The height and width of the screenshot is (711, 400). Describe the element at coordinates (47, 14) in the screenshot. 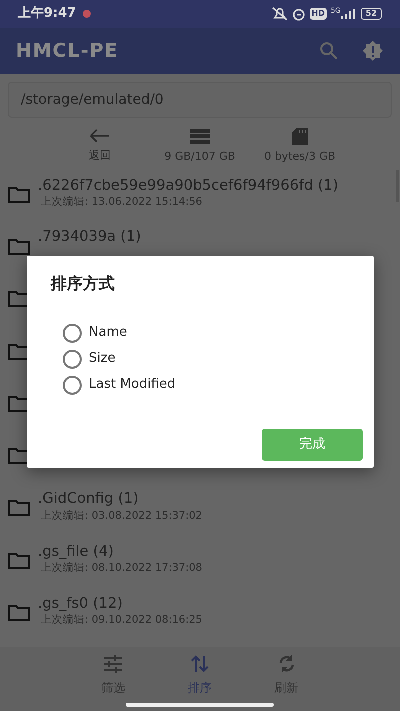

I see `clock: 上午9:47` at that location.